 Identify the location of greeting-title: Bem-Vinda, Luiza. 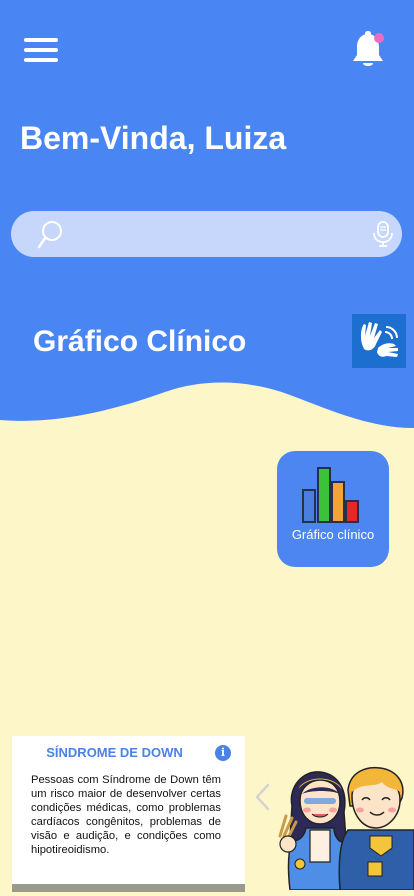
(153, 138).